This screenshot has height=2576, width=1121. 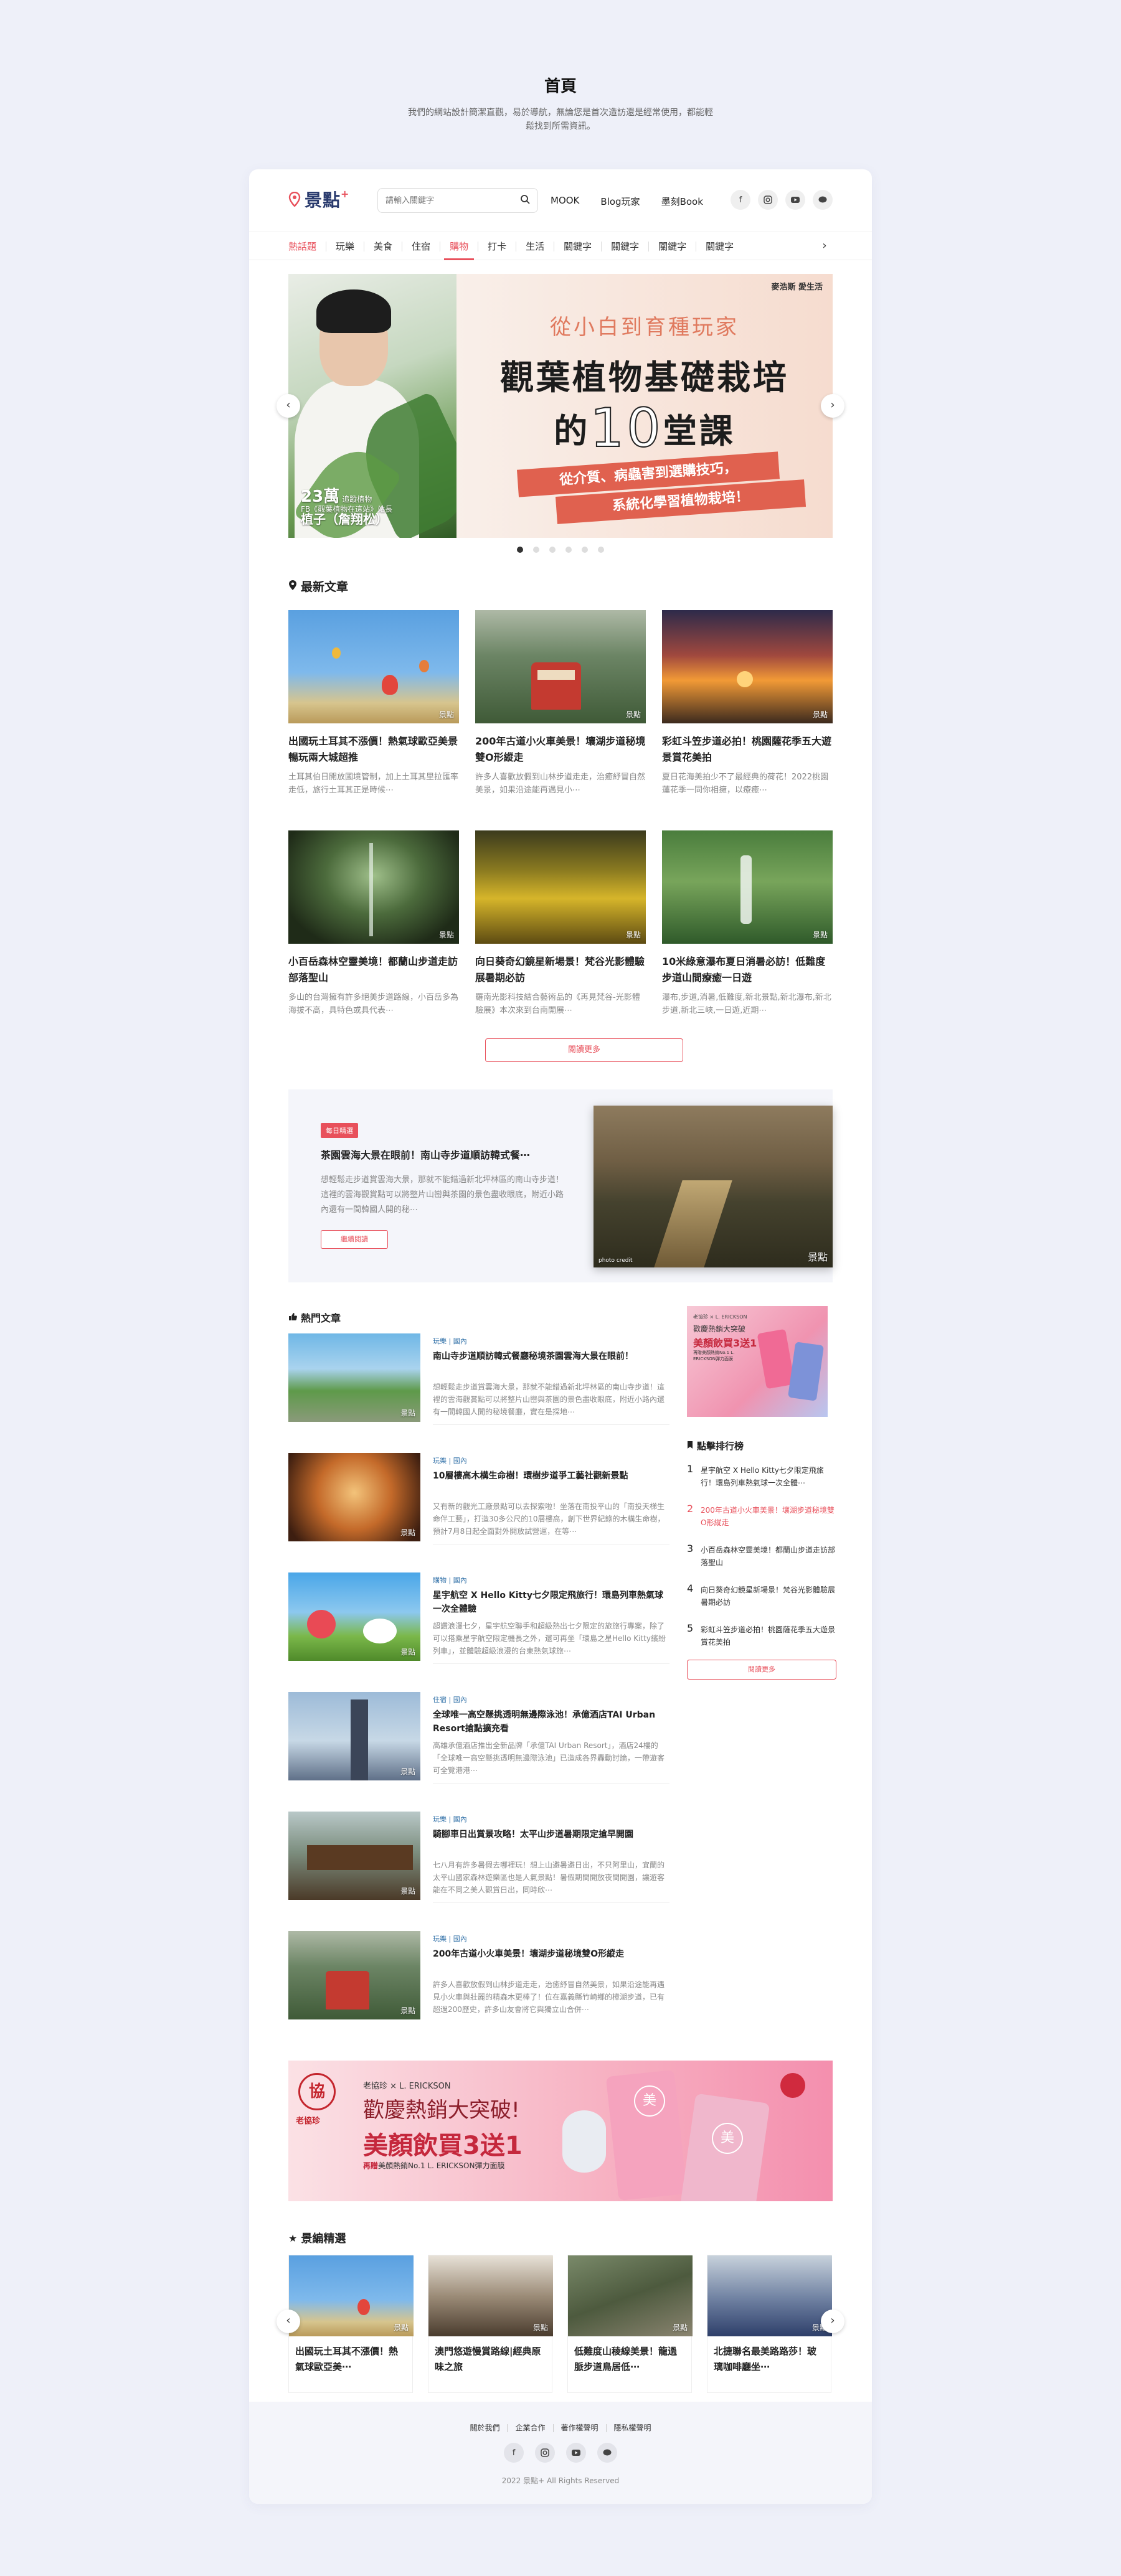 What do you see at coordinates (560, 970) in the screenshot?
I see `article-title: 向日葵奇幻鏡星新場景！梵谷光影體驗展暑期必訪` at bounding box center [560, 970].